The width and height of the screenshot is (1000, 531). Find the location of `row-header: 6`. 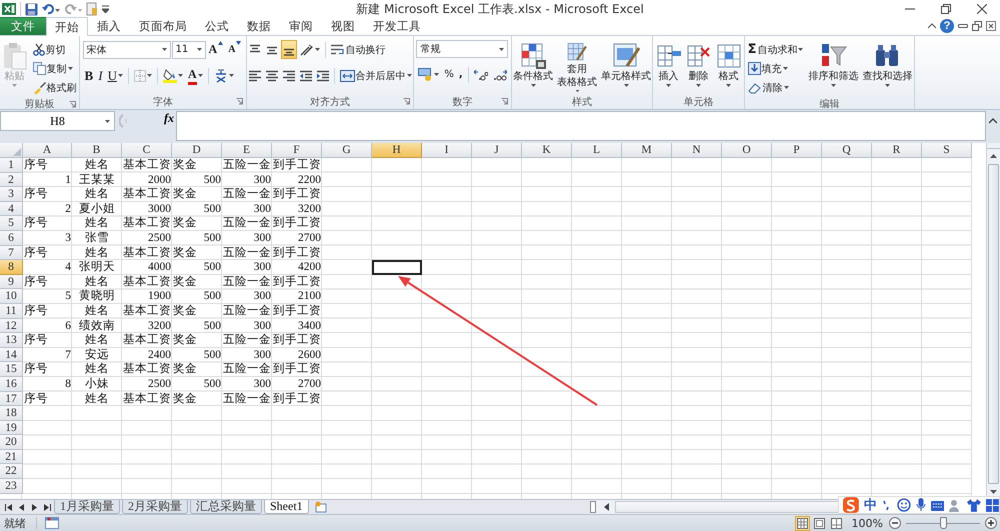

row-header: 6 is located at coordinates (11, 238).